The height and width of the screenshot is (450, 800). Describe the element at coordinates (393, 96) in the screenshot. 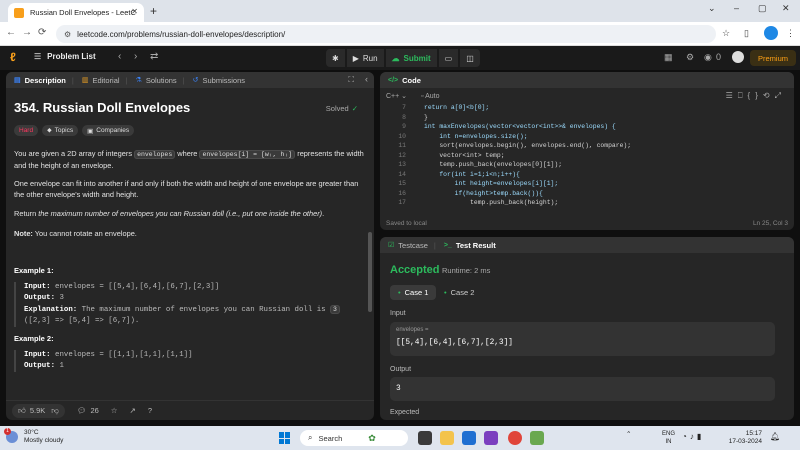

I see `language-value: C++` at that location.